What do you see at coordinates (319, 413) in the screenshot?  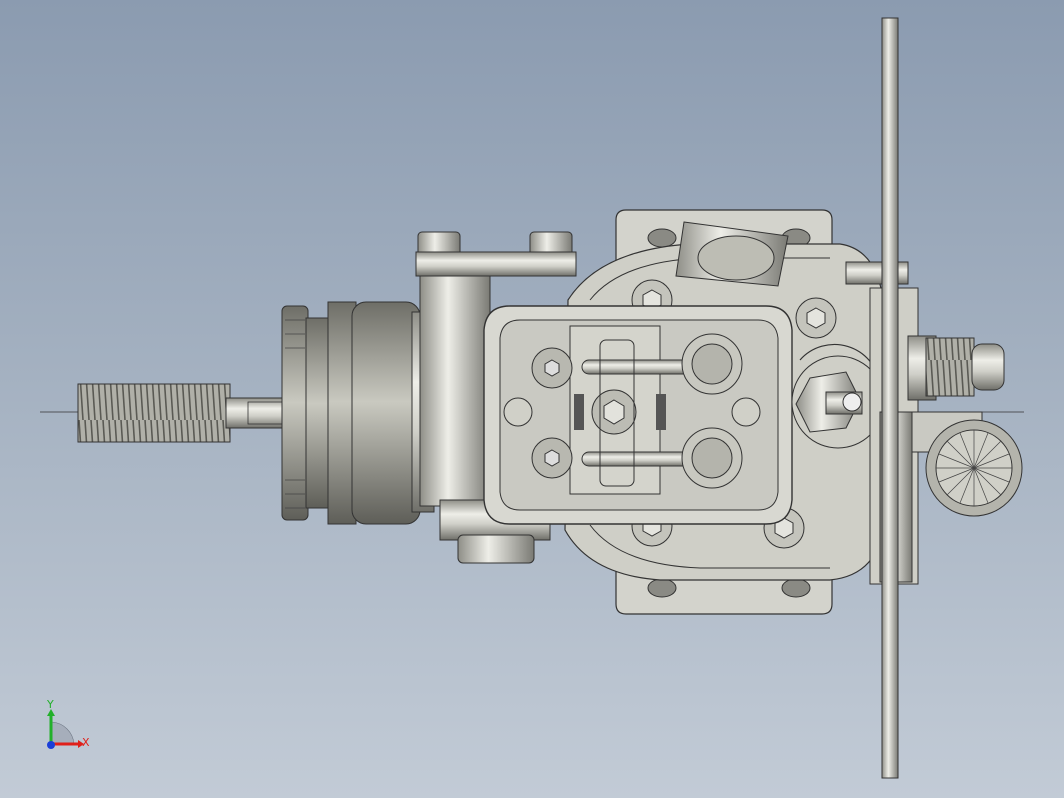 I see `prop-drive-hub` at bounding box center [319, 413].